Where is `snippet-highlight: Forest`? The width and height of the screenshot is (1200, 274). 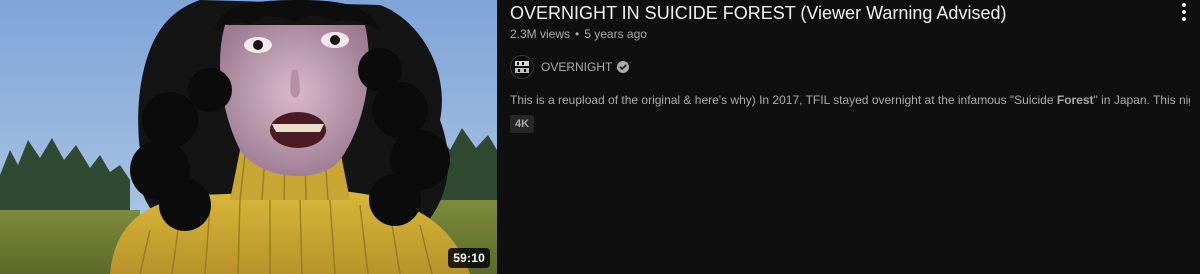
snippet-highlight: Forest is located at coordinates (1075, 100).